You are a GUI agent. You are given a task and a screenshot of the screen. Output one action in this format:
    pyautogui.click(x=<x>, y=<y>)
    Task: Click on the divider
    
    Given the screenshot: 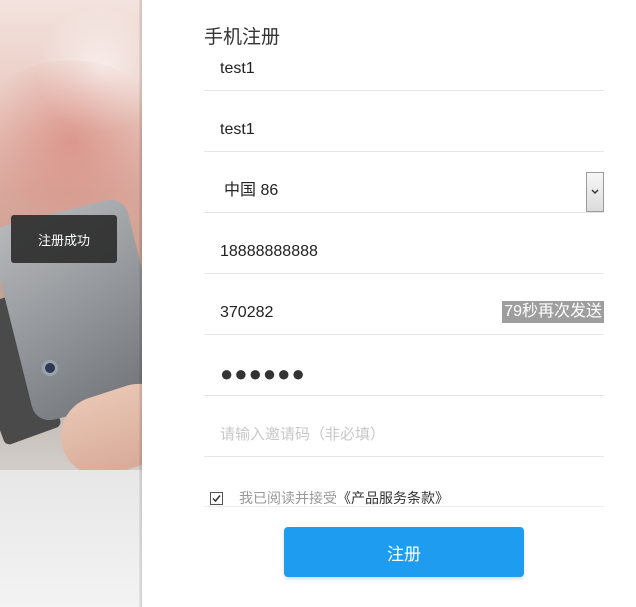 What is the action you would take?
    pyautogui.click(x=404, y=506)
    